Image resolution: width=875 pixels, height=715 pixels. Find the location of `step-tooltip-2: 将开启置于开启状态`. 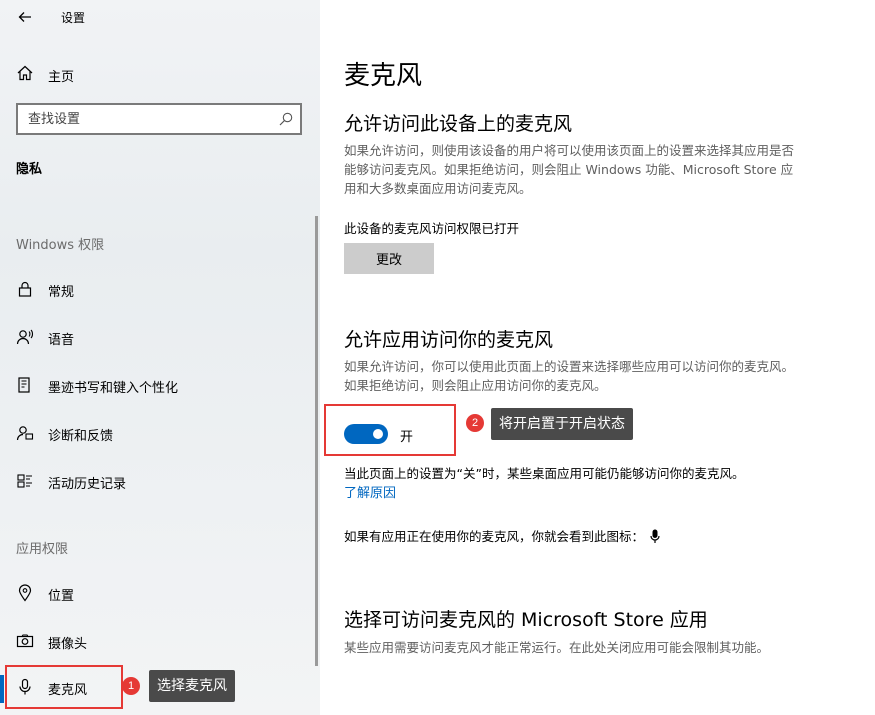

step-tooltip-2: 将开启置于开启状态 is located at coordinates (562, 424).